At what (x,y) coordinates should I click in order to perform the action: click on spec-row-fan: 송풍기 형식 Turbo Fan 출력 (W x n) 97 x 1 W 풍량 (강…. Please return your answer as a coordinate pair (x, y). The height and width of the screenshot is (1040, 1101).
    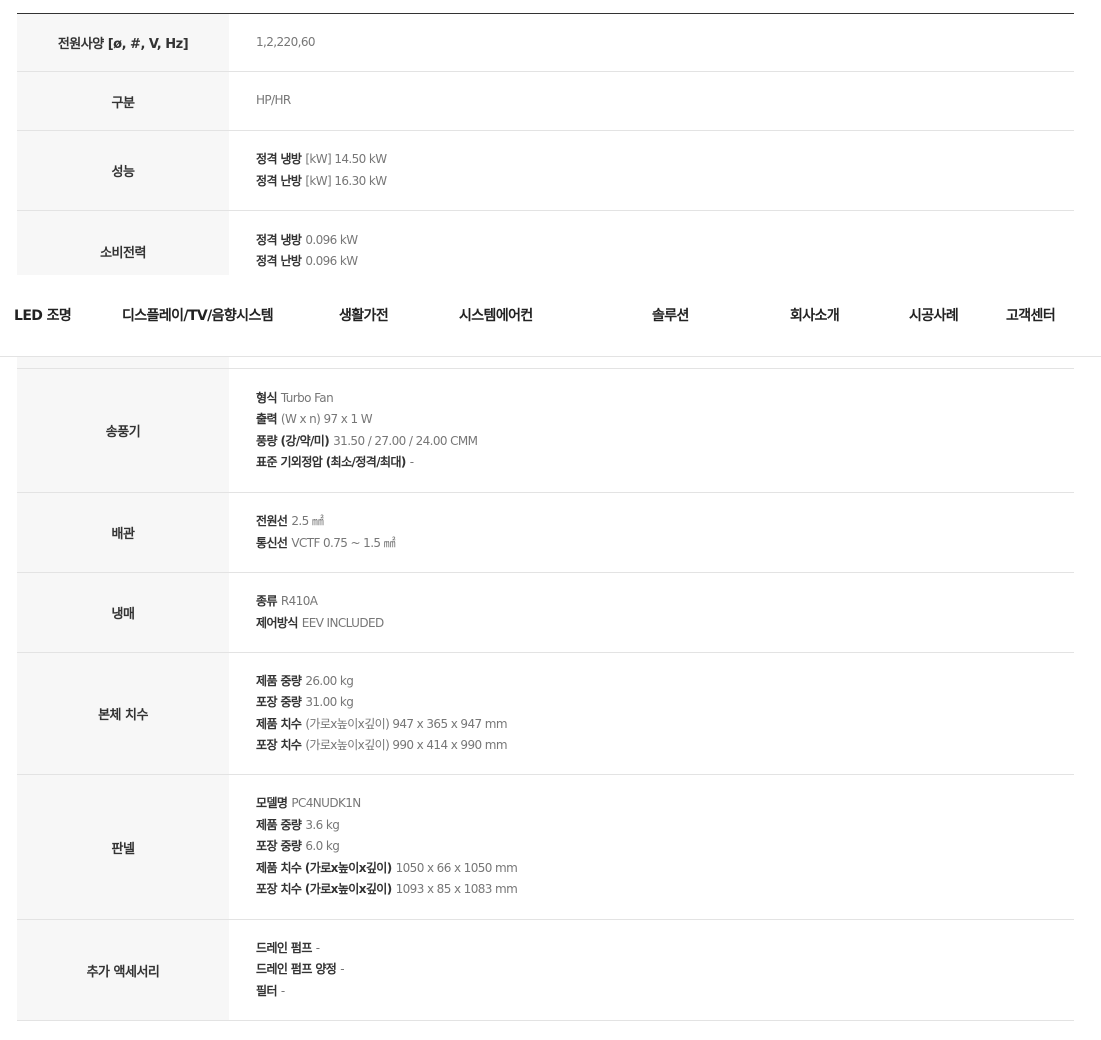
    Looking at the image, I should click on (545, 431).